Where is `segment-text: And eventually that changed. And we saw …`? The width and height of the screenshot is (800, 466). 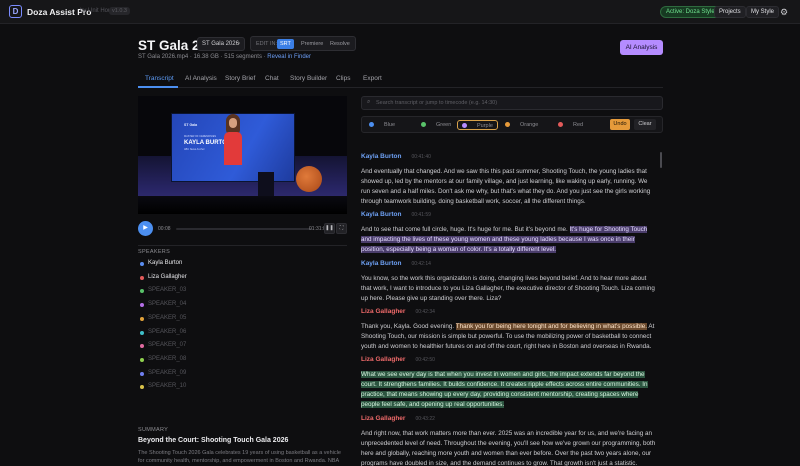 segment-text: And eventually that changed. And we saw … is located at coordinates (509, 187).